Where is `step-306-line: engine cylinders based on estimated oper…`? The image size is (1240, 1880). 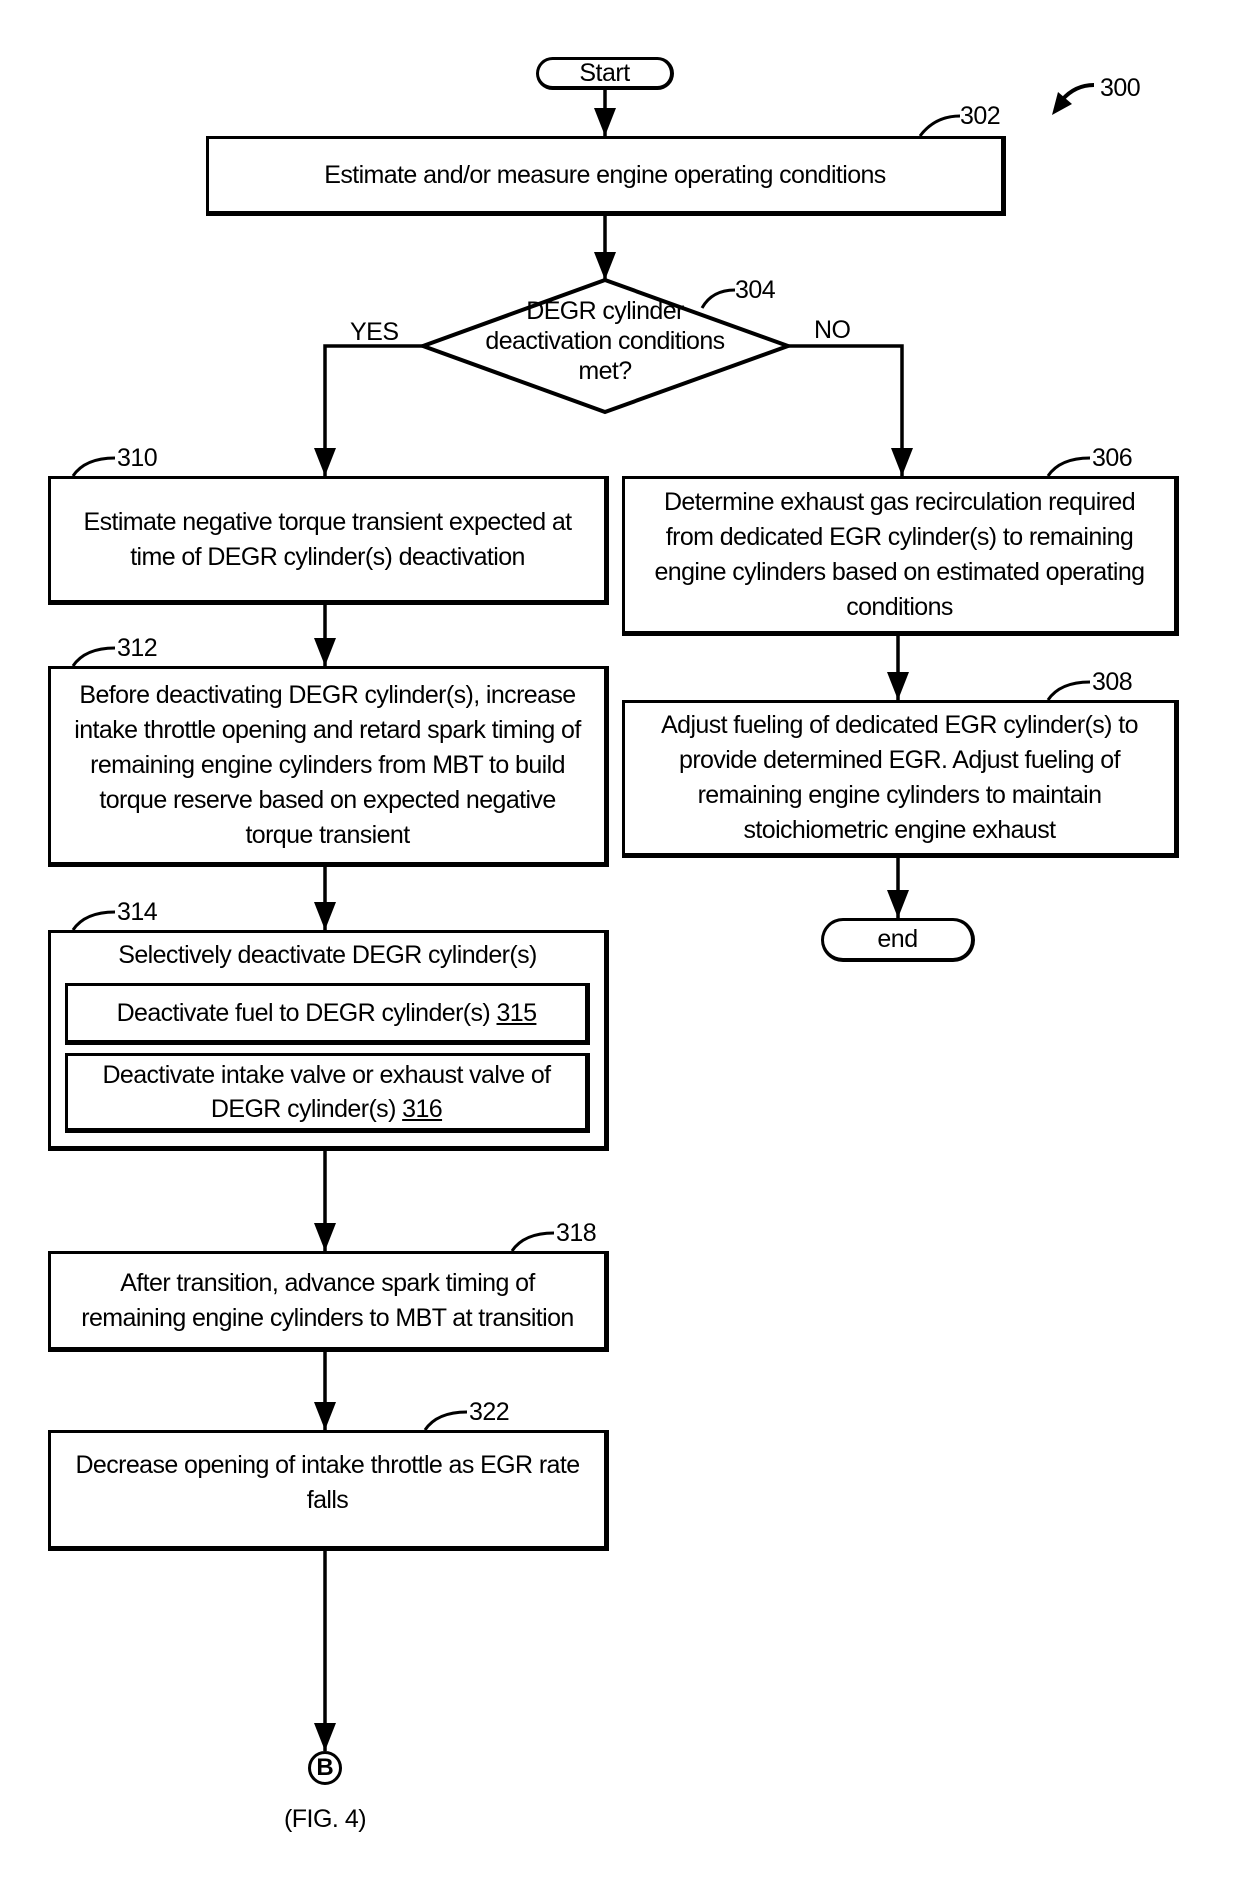 step-306-line: engine cylinders based on estimated oper… is located at coordinates (899, 572).